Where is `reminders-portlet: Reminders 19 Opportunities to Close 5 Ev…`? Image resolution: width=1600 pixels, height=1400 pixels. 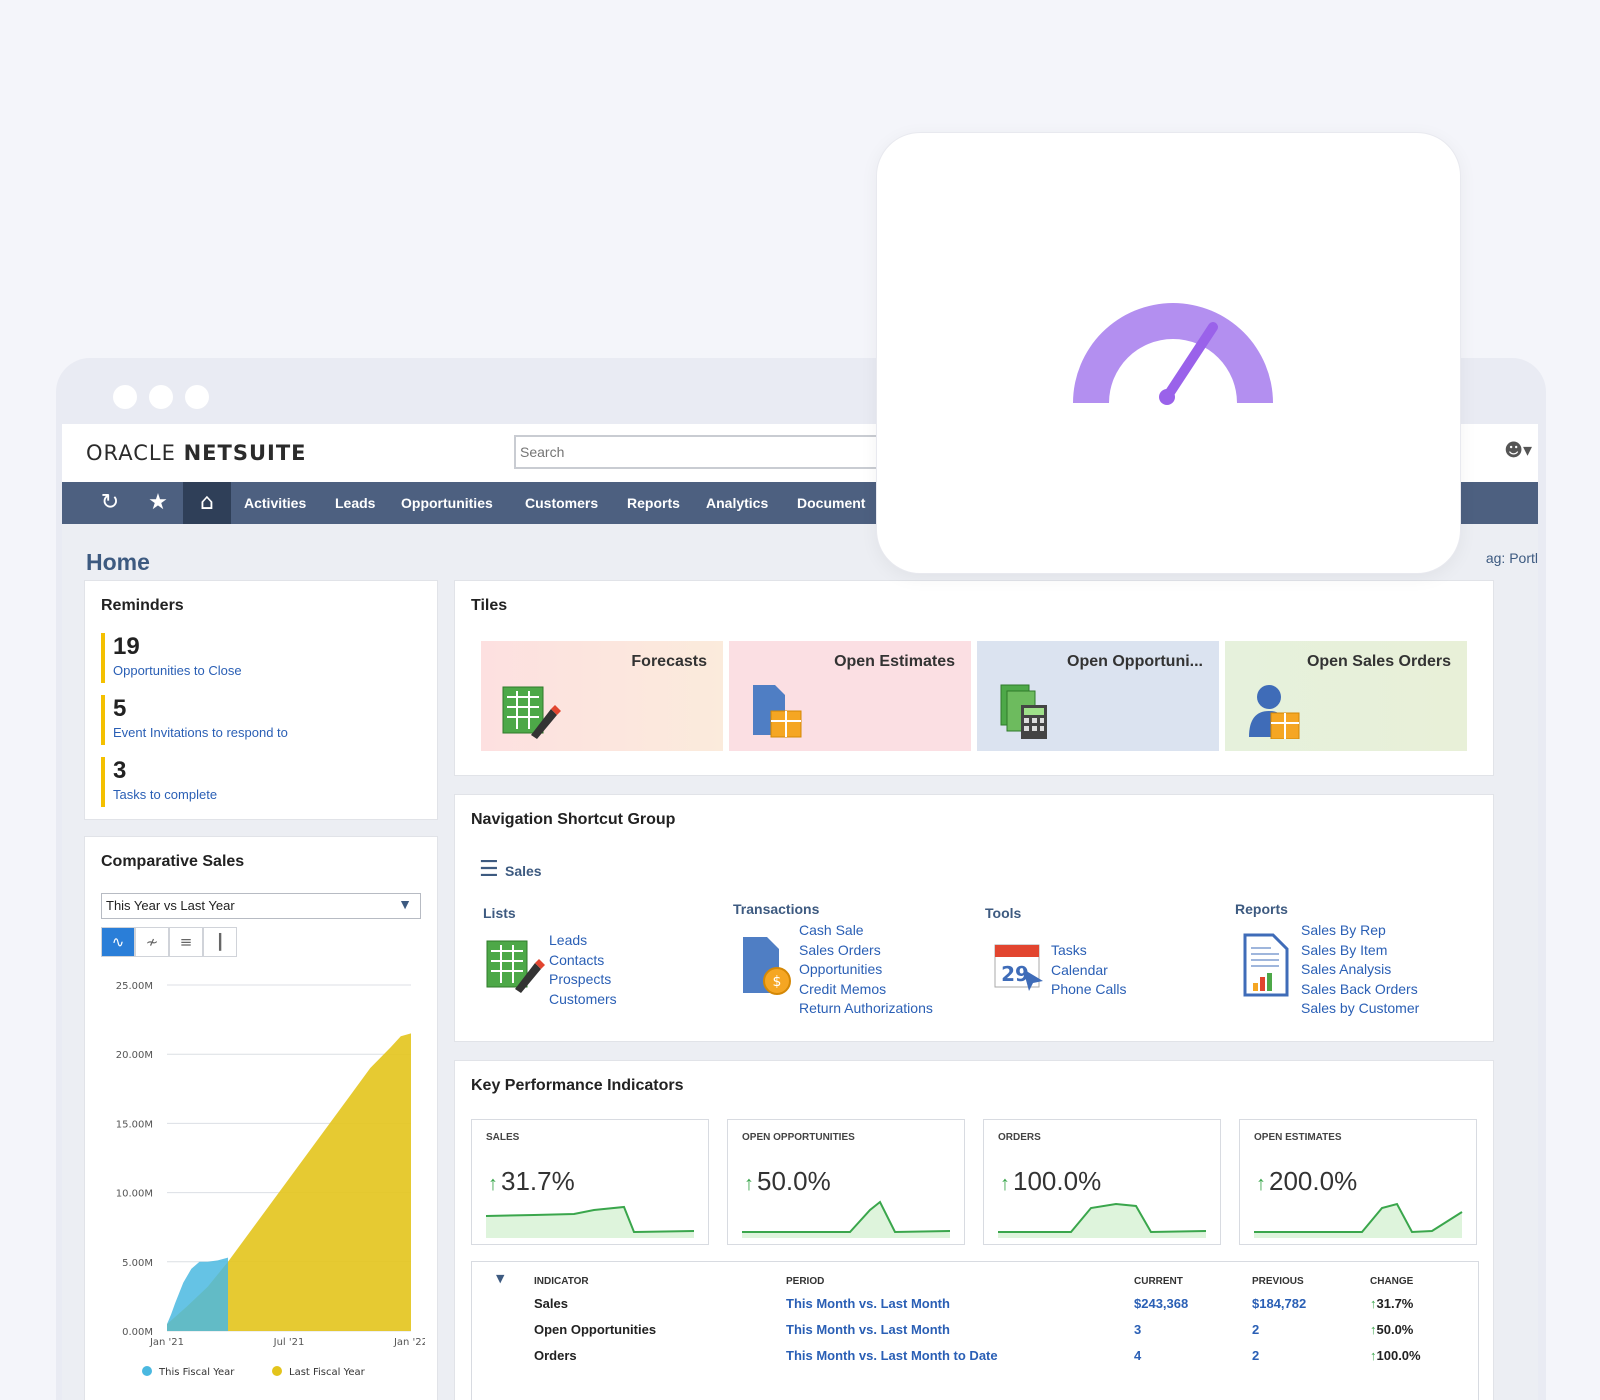 reminders-portlet: Reminders 19 Opportunities to Close 5 Ev… is located at coordinates (261, 700).